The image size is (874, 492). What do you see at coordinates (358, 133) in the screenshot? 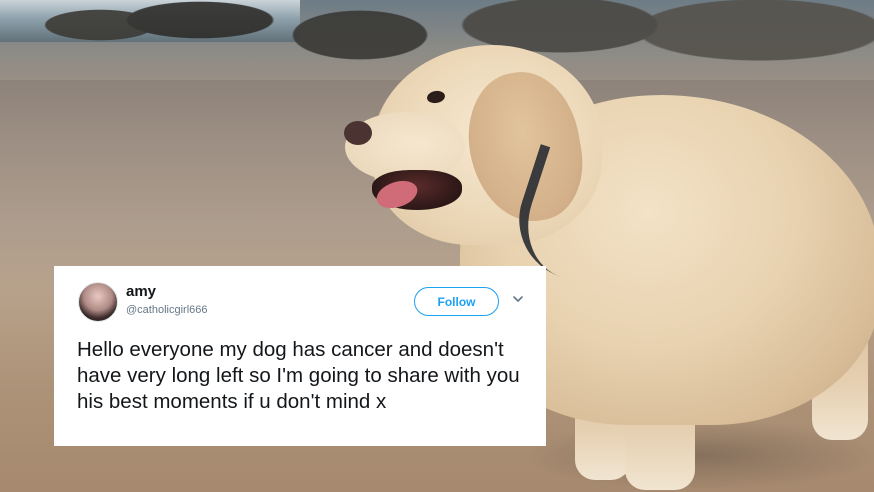
I see `dog-nose` at bounding box center [358, 133].